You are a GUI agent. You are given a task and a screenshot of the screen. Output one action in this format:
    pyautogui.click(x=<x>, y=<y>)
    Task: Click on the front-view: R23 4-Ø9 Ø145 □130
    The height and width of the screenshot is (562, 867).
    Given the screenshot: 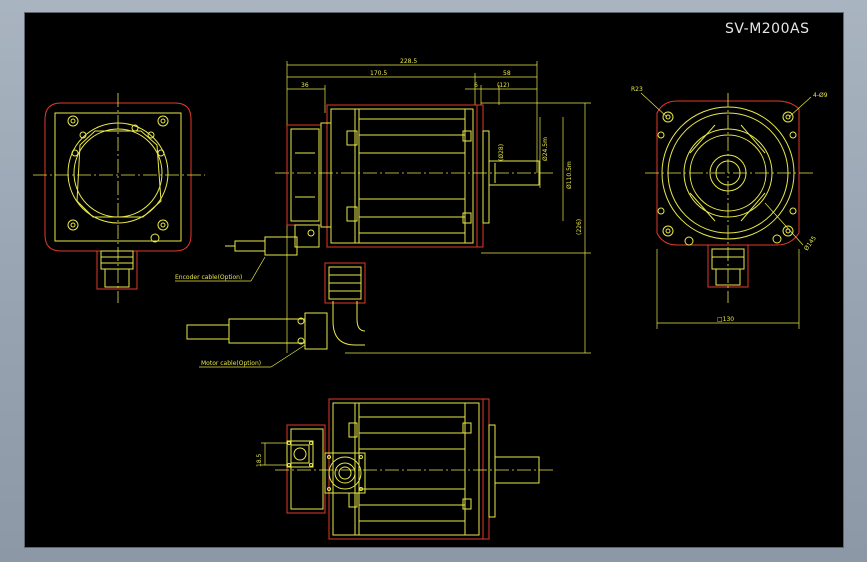 What is the action you would take?
    pyautogui.click(x=729, y=207)
    